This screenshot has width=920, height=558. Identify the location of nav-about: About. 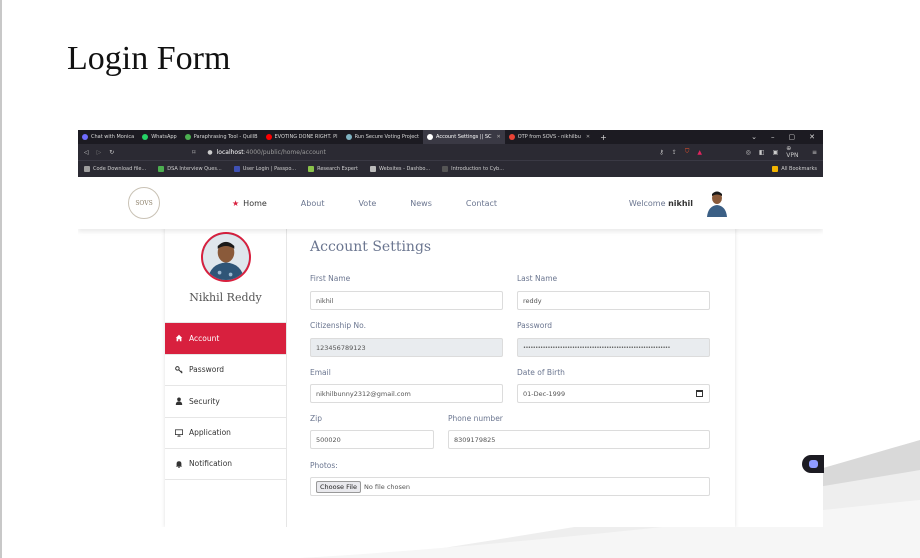
(313, 203).